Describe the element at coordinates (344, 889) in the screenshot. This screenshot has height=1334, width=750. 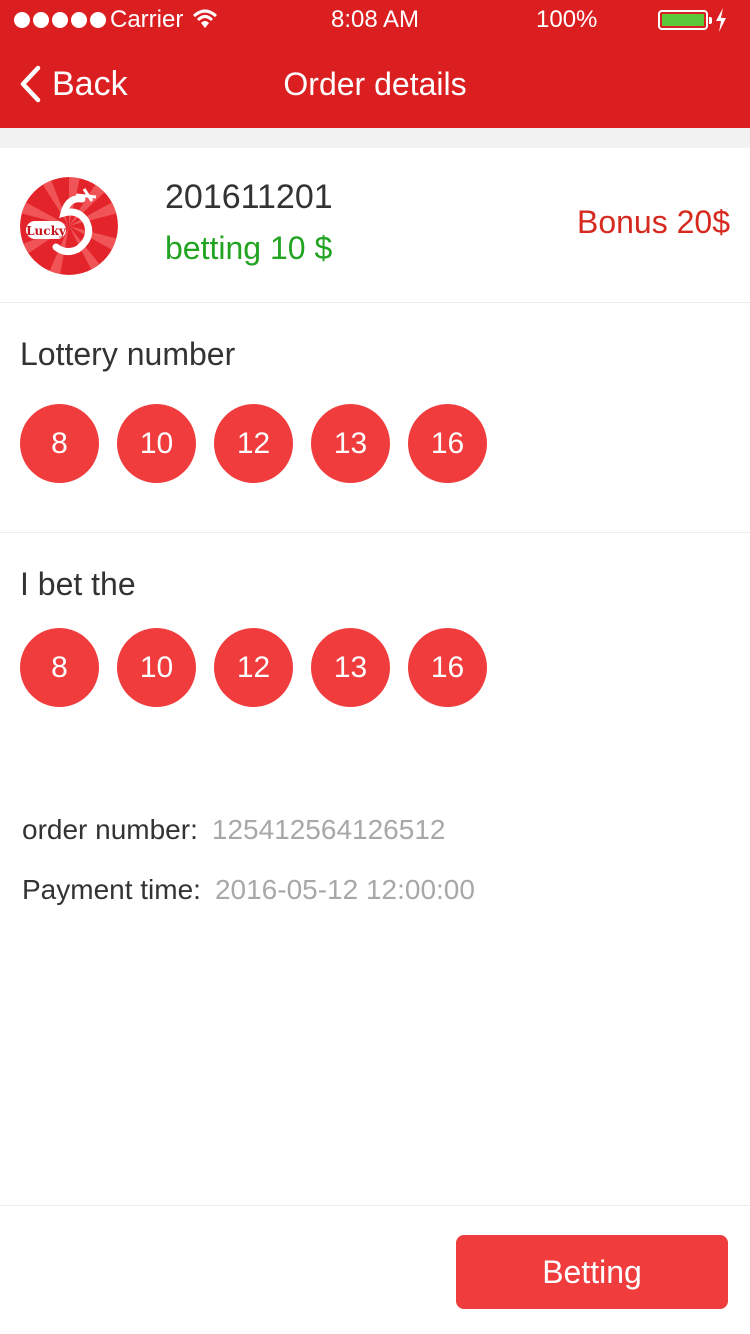
I see `payment-time-value: 2016-05-12 12:00:00` at that location.